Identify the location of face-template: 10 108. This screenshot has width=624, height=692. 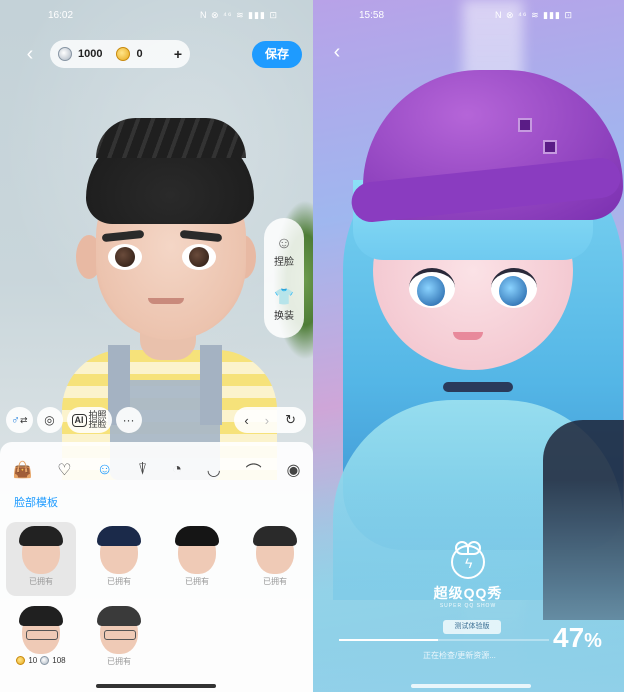
(41, 639).